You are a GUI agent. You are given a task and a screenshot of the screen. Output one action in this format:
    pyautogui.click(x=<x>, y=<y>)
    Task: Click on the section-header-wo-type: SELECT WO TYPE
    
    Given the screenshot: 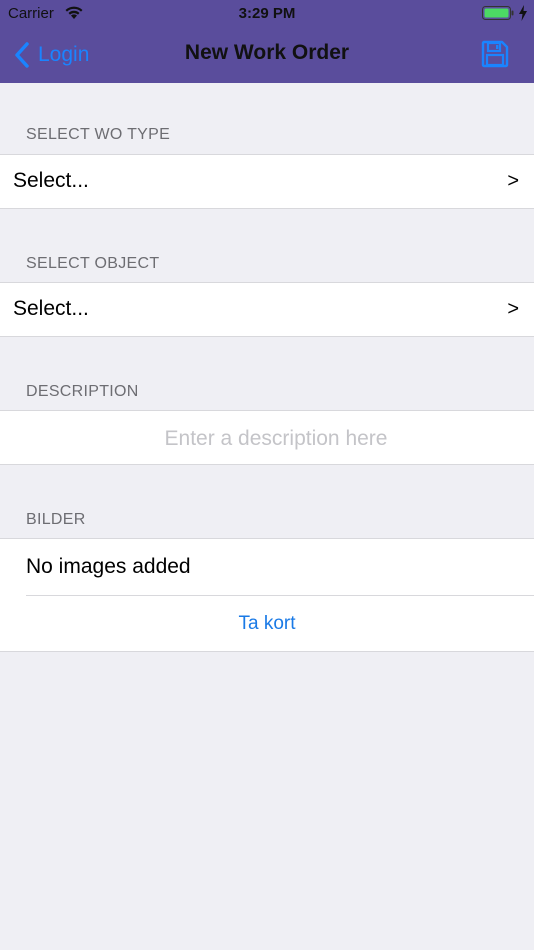 What is the action you would take?
    pyautogui.click(x=98, y=134)
    